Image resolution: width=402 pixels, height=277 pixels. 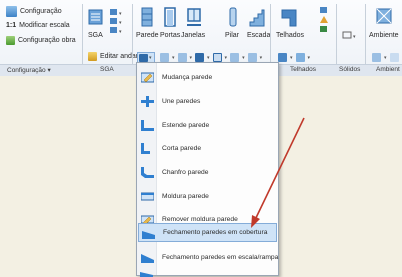 I want to click on scale-prefix-label: 1:1, so click(x=11, y=25).